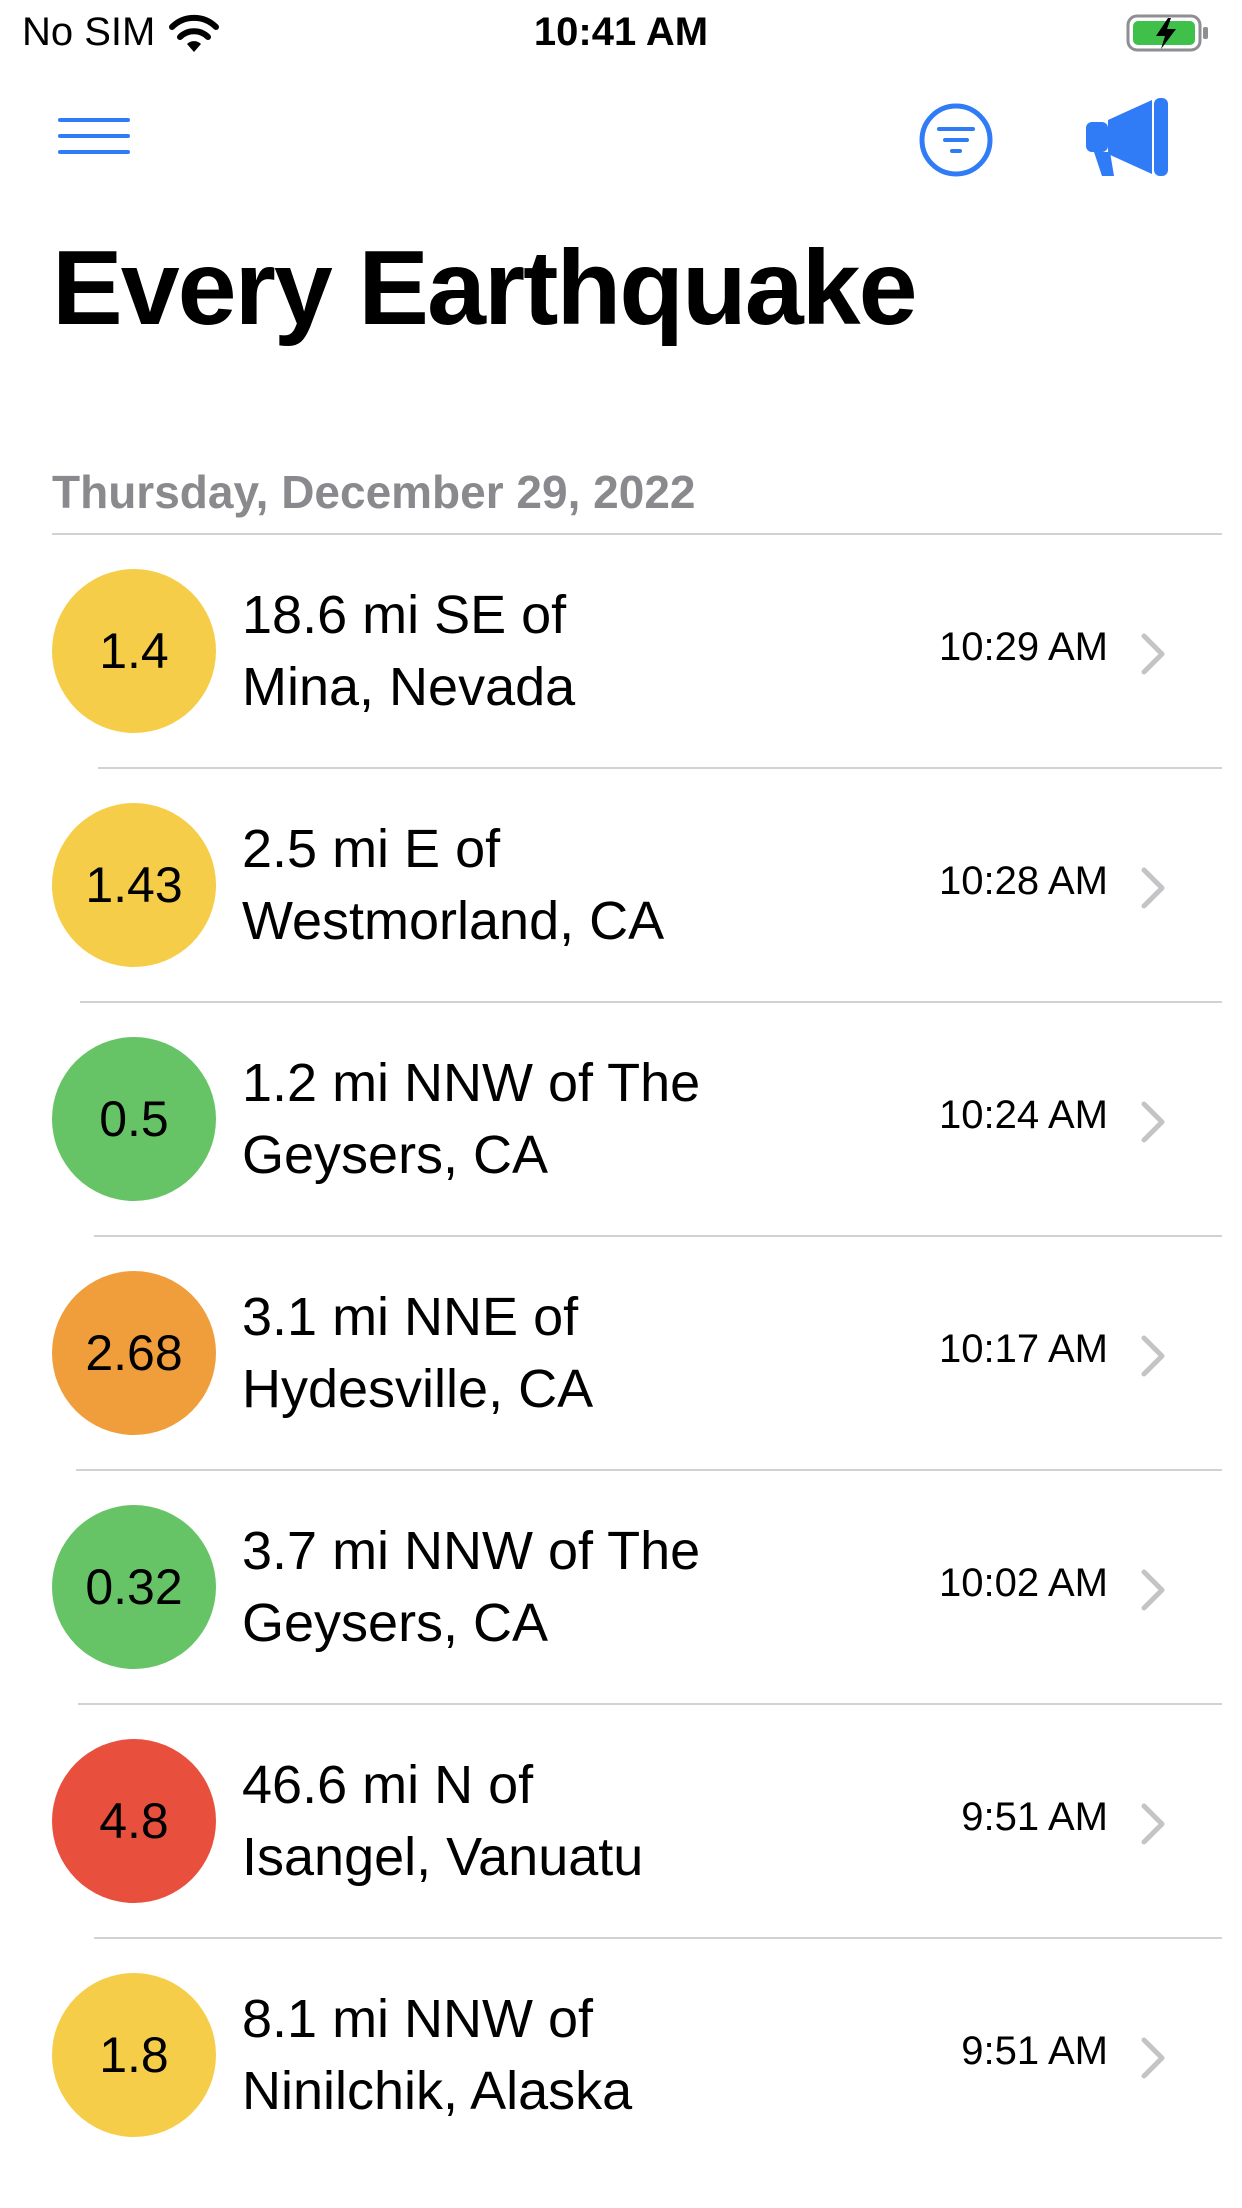 The width and height of the screenshot is (1242, 2208). What do you see at coordinates (1023, 1349) in the screenshot?
I see `event-time: 10:17 AM` at bounding box center [1023, 1349].